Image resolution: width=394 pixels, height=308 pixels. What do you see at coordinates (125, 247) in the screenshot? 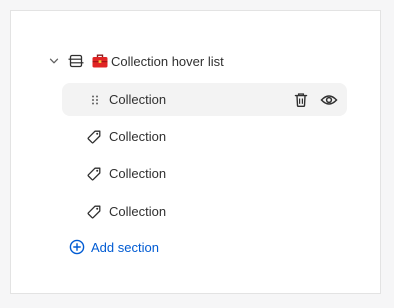
I see `add-section-label: Add section` at bounding box center [125, 247].